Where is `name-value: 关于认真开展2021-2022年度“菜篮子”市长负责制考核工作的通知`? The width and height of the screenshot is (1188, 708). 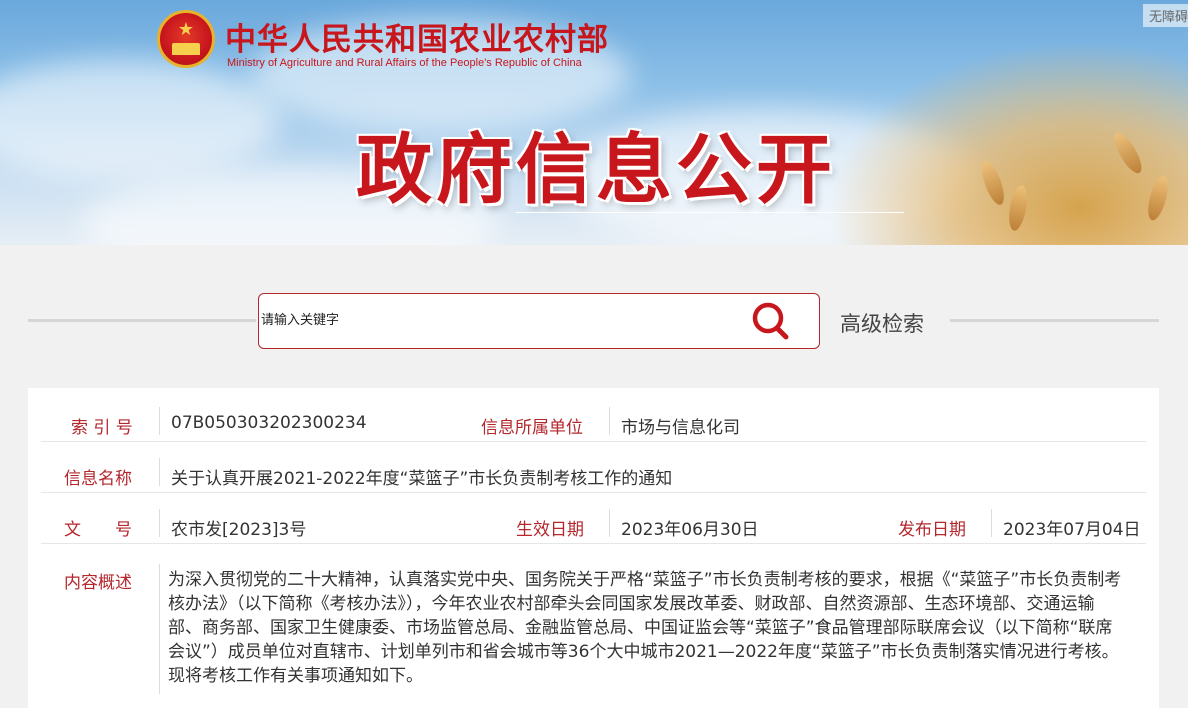 name-value: 关于认真开展2021-2022年度“菜篮子”市长负责制考核工作的通知 is located at coordinates (422, 479).